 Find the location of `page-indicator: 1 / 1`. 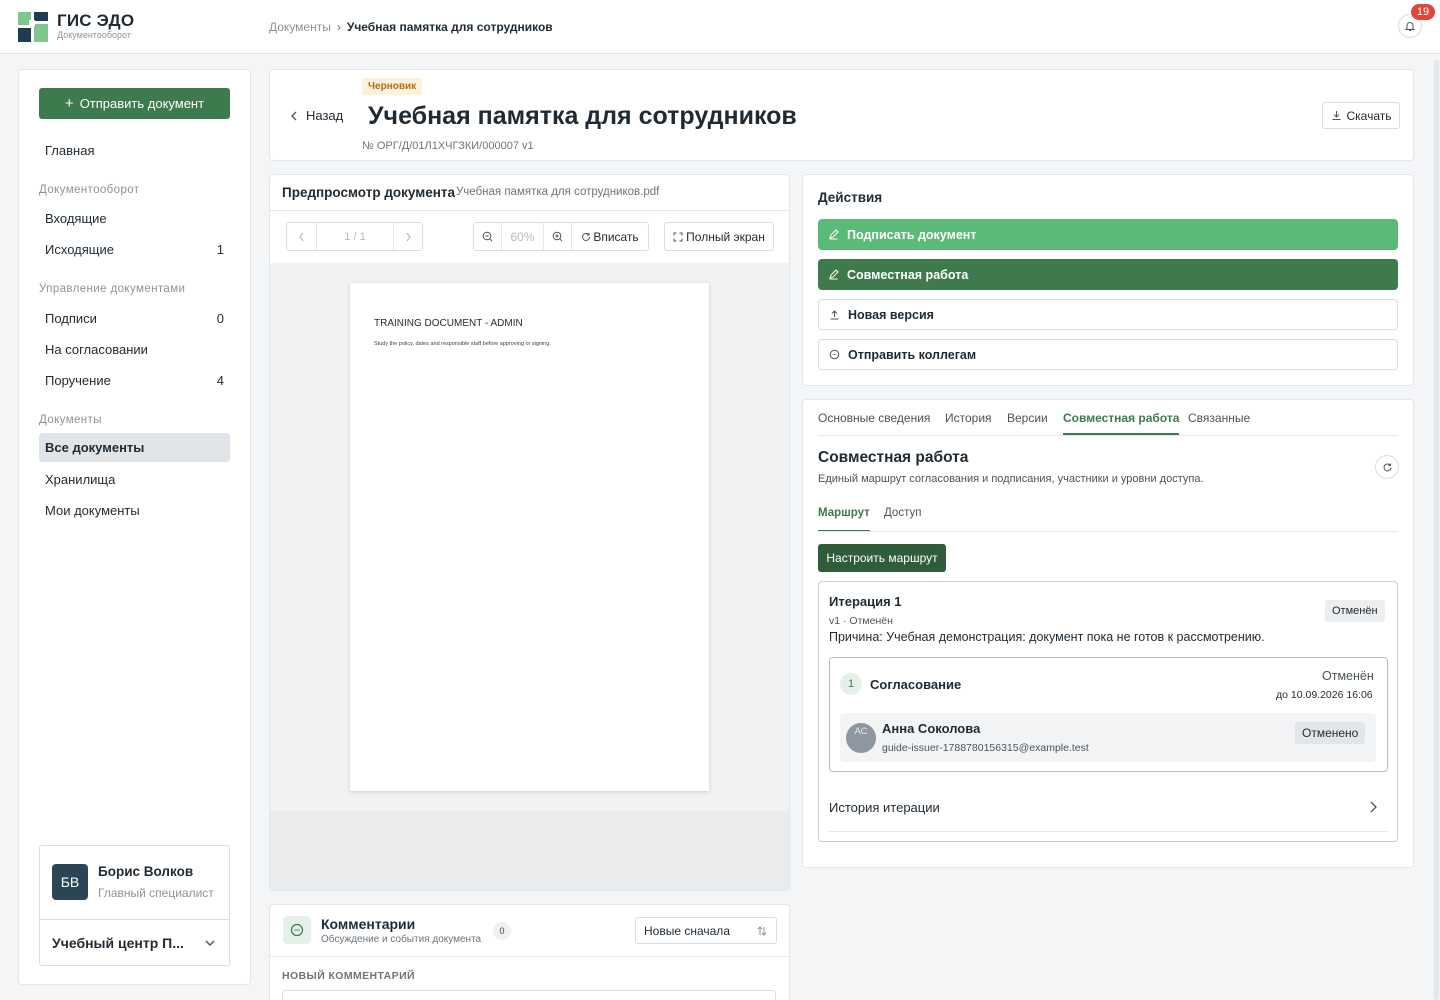

page-indicator: 1 / 1 is located at coordinates (355, 236).